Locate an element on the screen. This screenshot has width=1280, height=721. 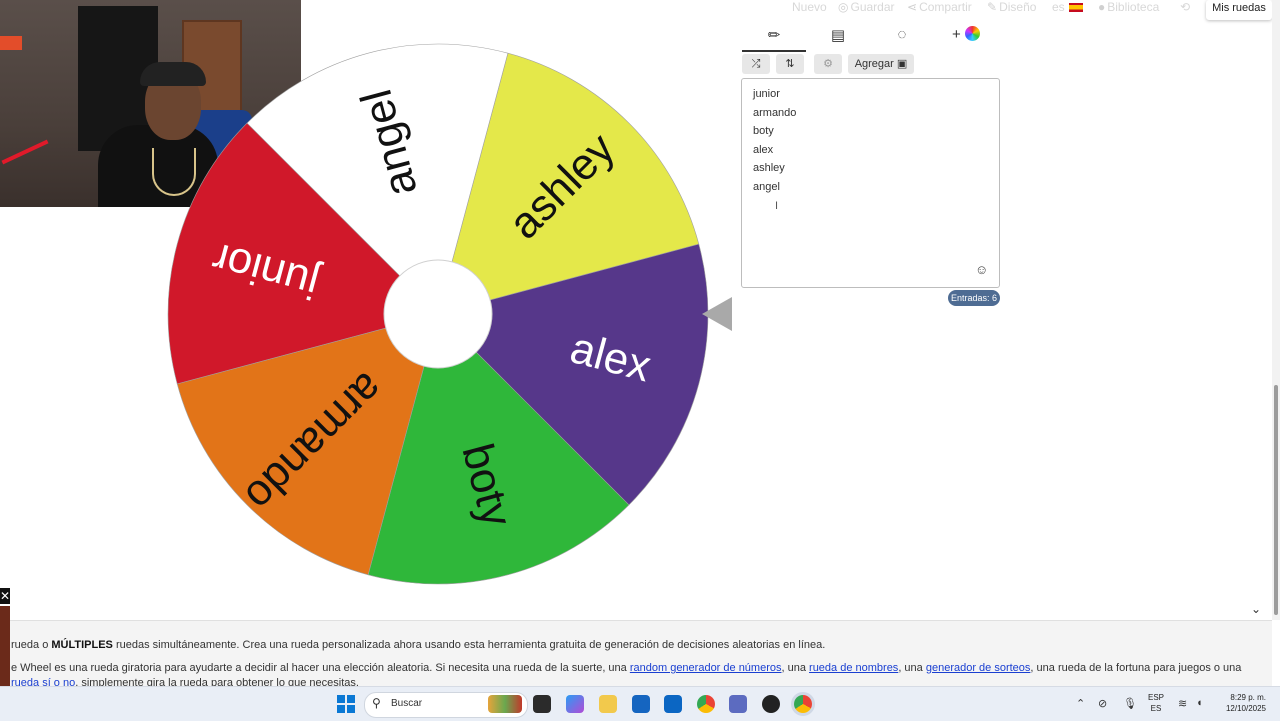
page-scrollbar-thumb is located at coordinates (1276, 500).